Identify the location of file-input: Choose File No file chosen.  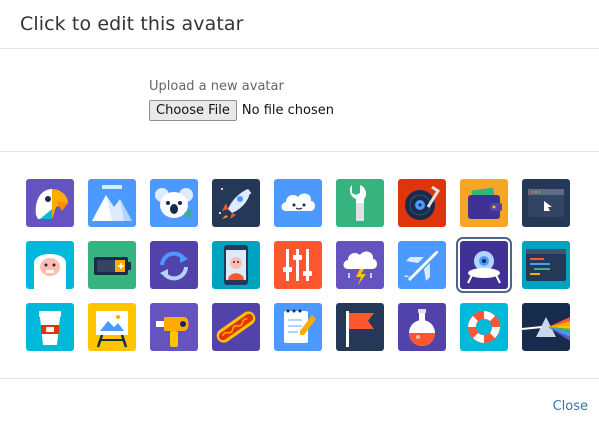
(241, 110).